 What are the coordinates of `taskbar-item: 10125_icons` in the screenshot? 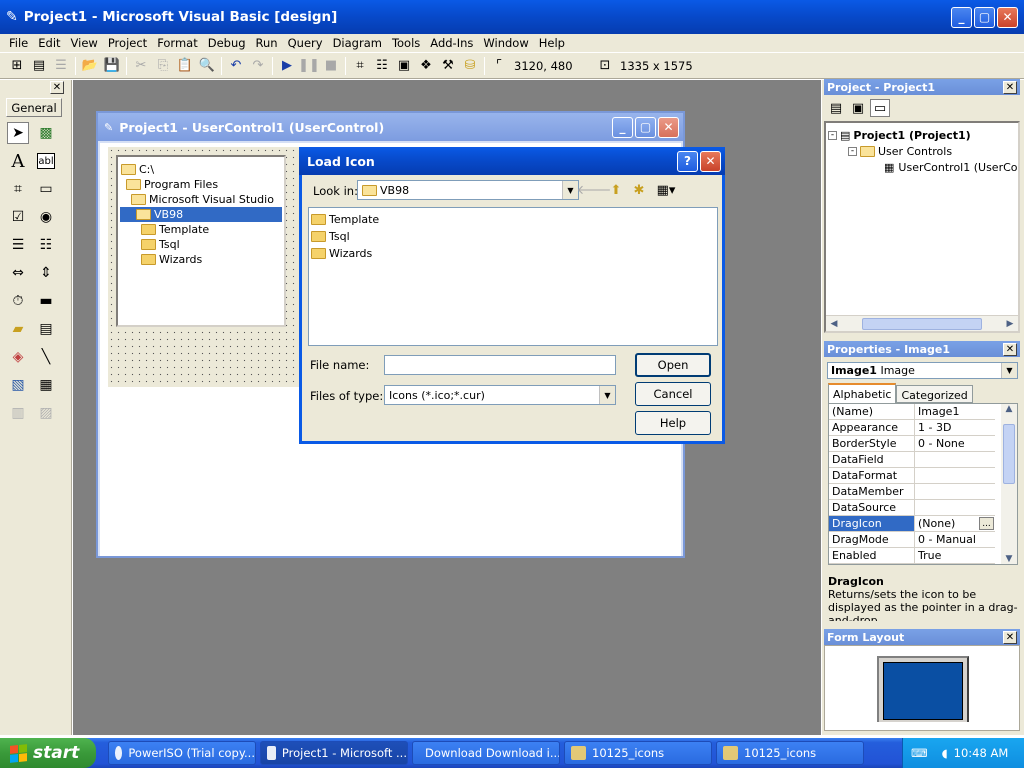 It's located at (790, 753).